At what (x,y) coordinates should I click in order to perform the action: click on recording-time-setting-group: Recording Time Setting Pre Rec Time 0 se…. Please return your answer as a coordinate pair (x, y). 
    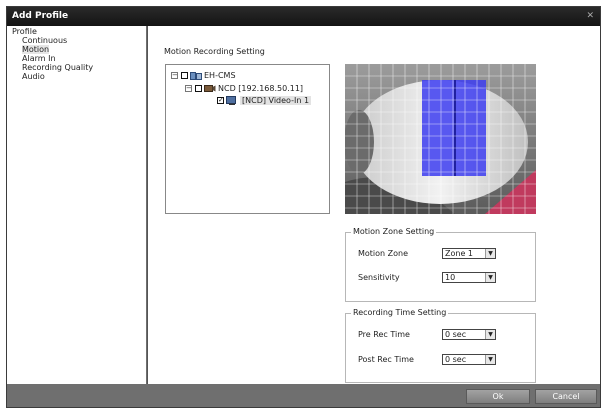
    Looking at the image, I should click on (440, 345).